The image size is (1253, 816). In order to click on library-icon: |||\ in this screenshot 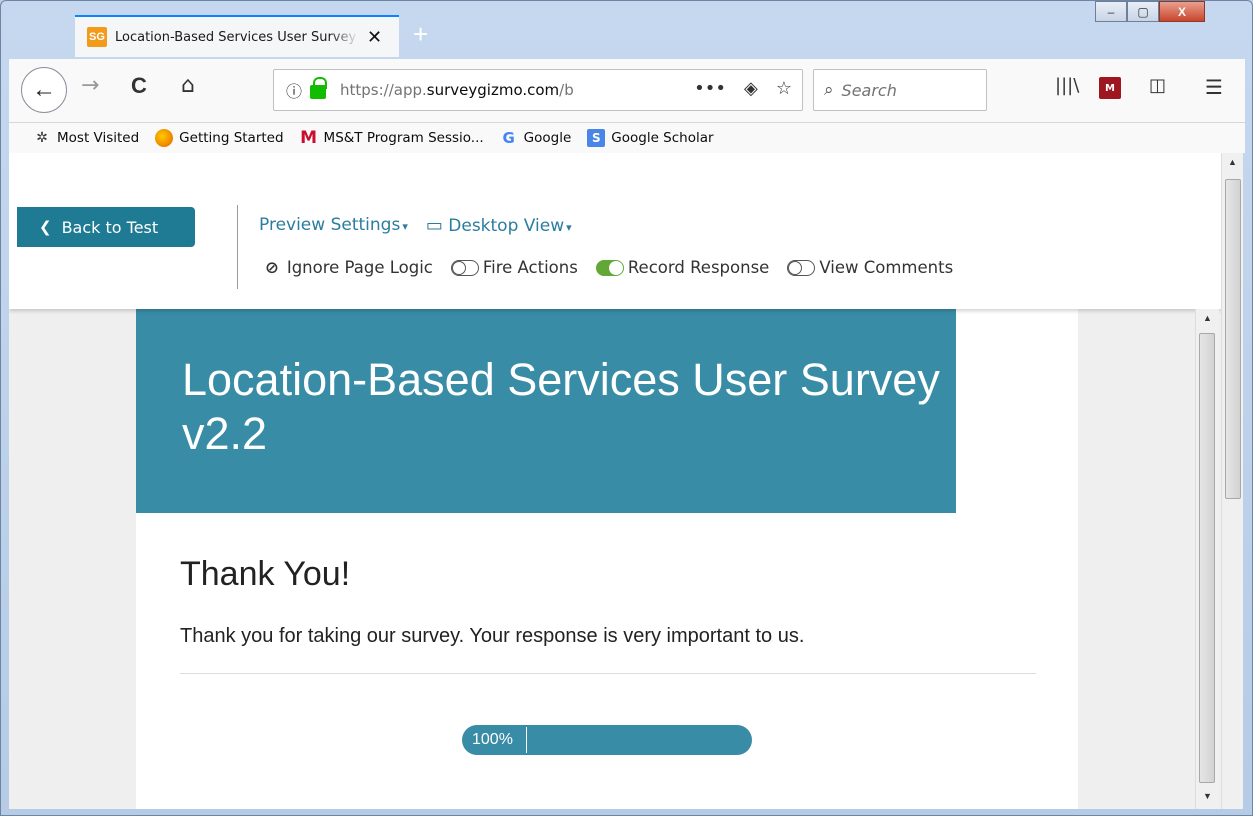, I will do `click(1067, 85)`.